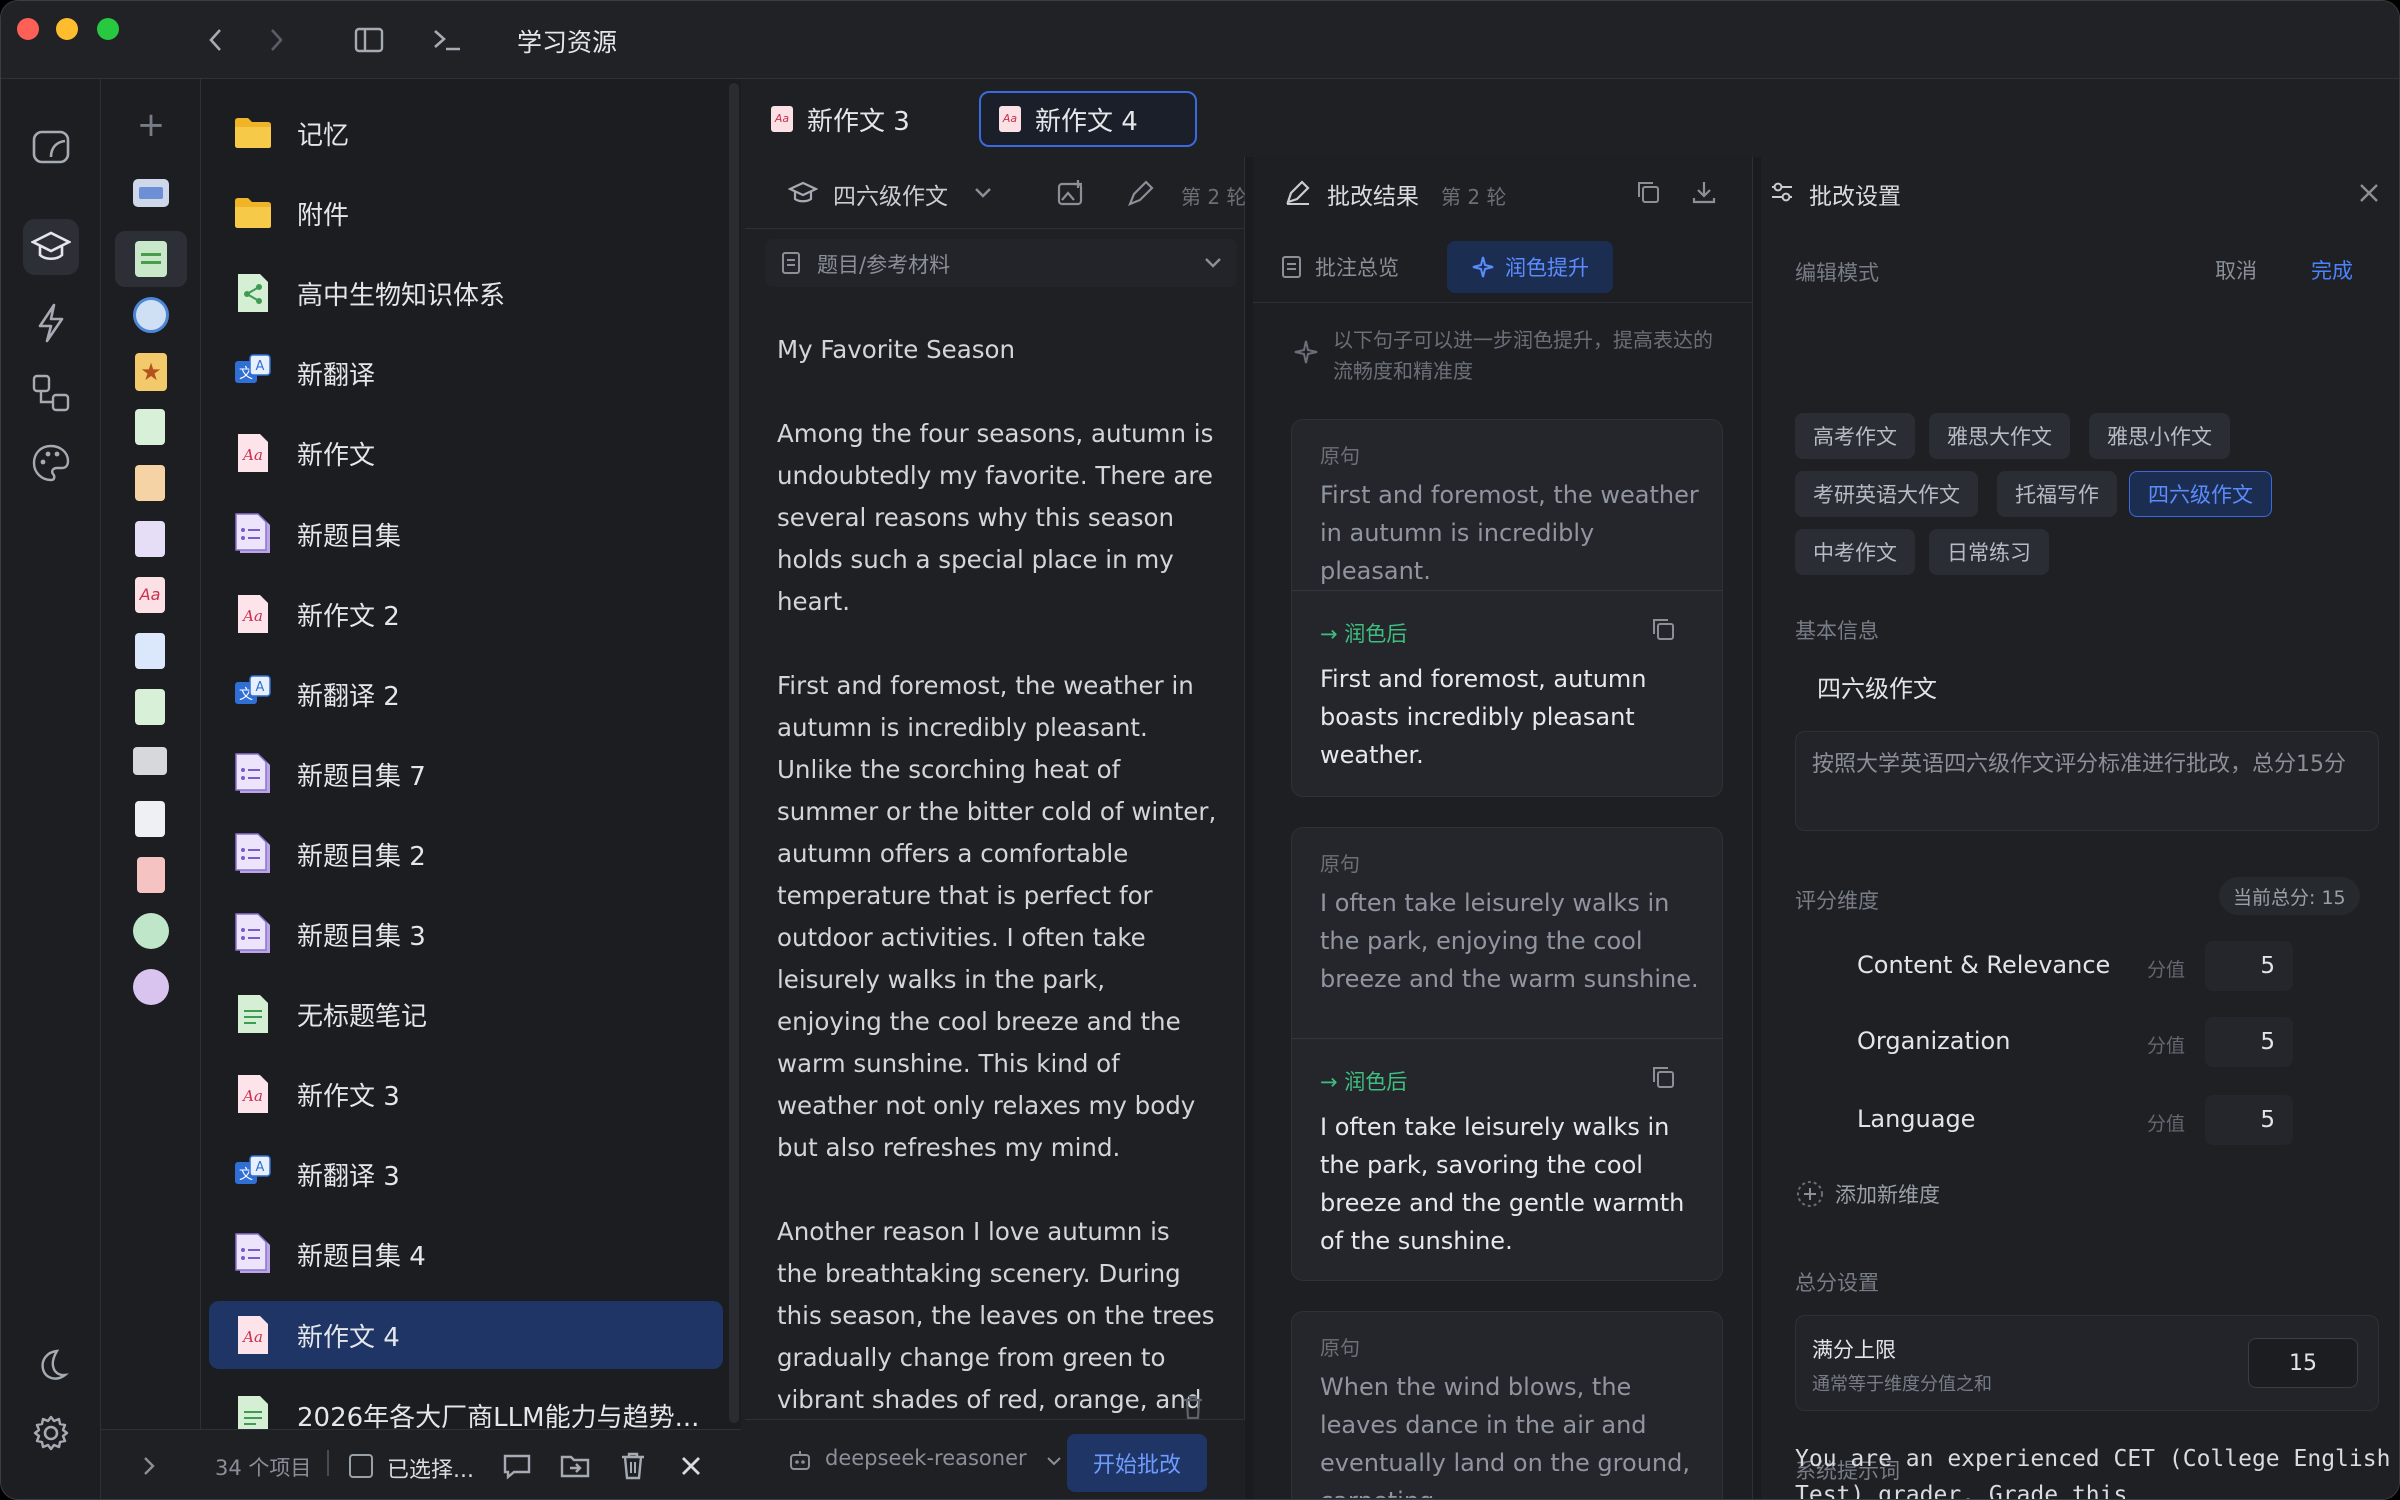  Describe the element at coordinates (51, 323) in the screenshot. I see `lightning-icon` at that location.